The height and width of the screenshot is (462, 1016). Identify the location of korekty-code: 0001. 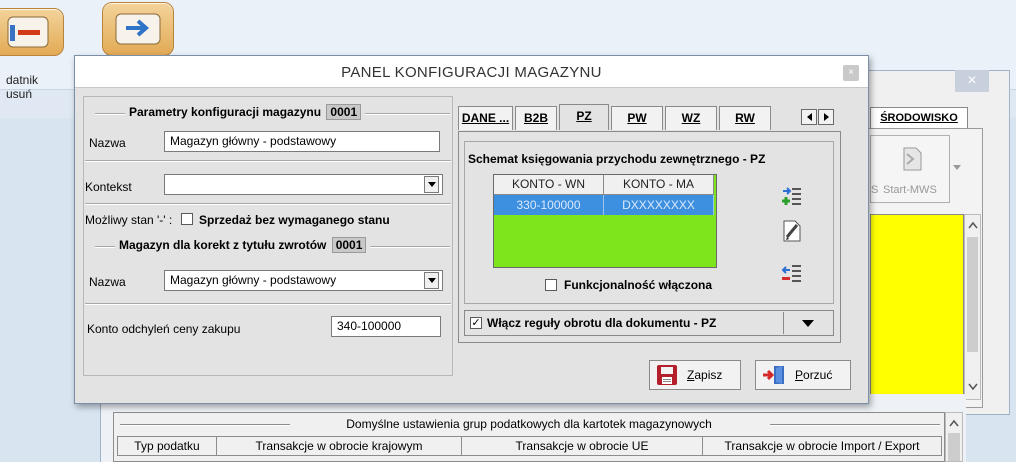
(349, 245).